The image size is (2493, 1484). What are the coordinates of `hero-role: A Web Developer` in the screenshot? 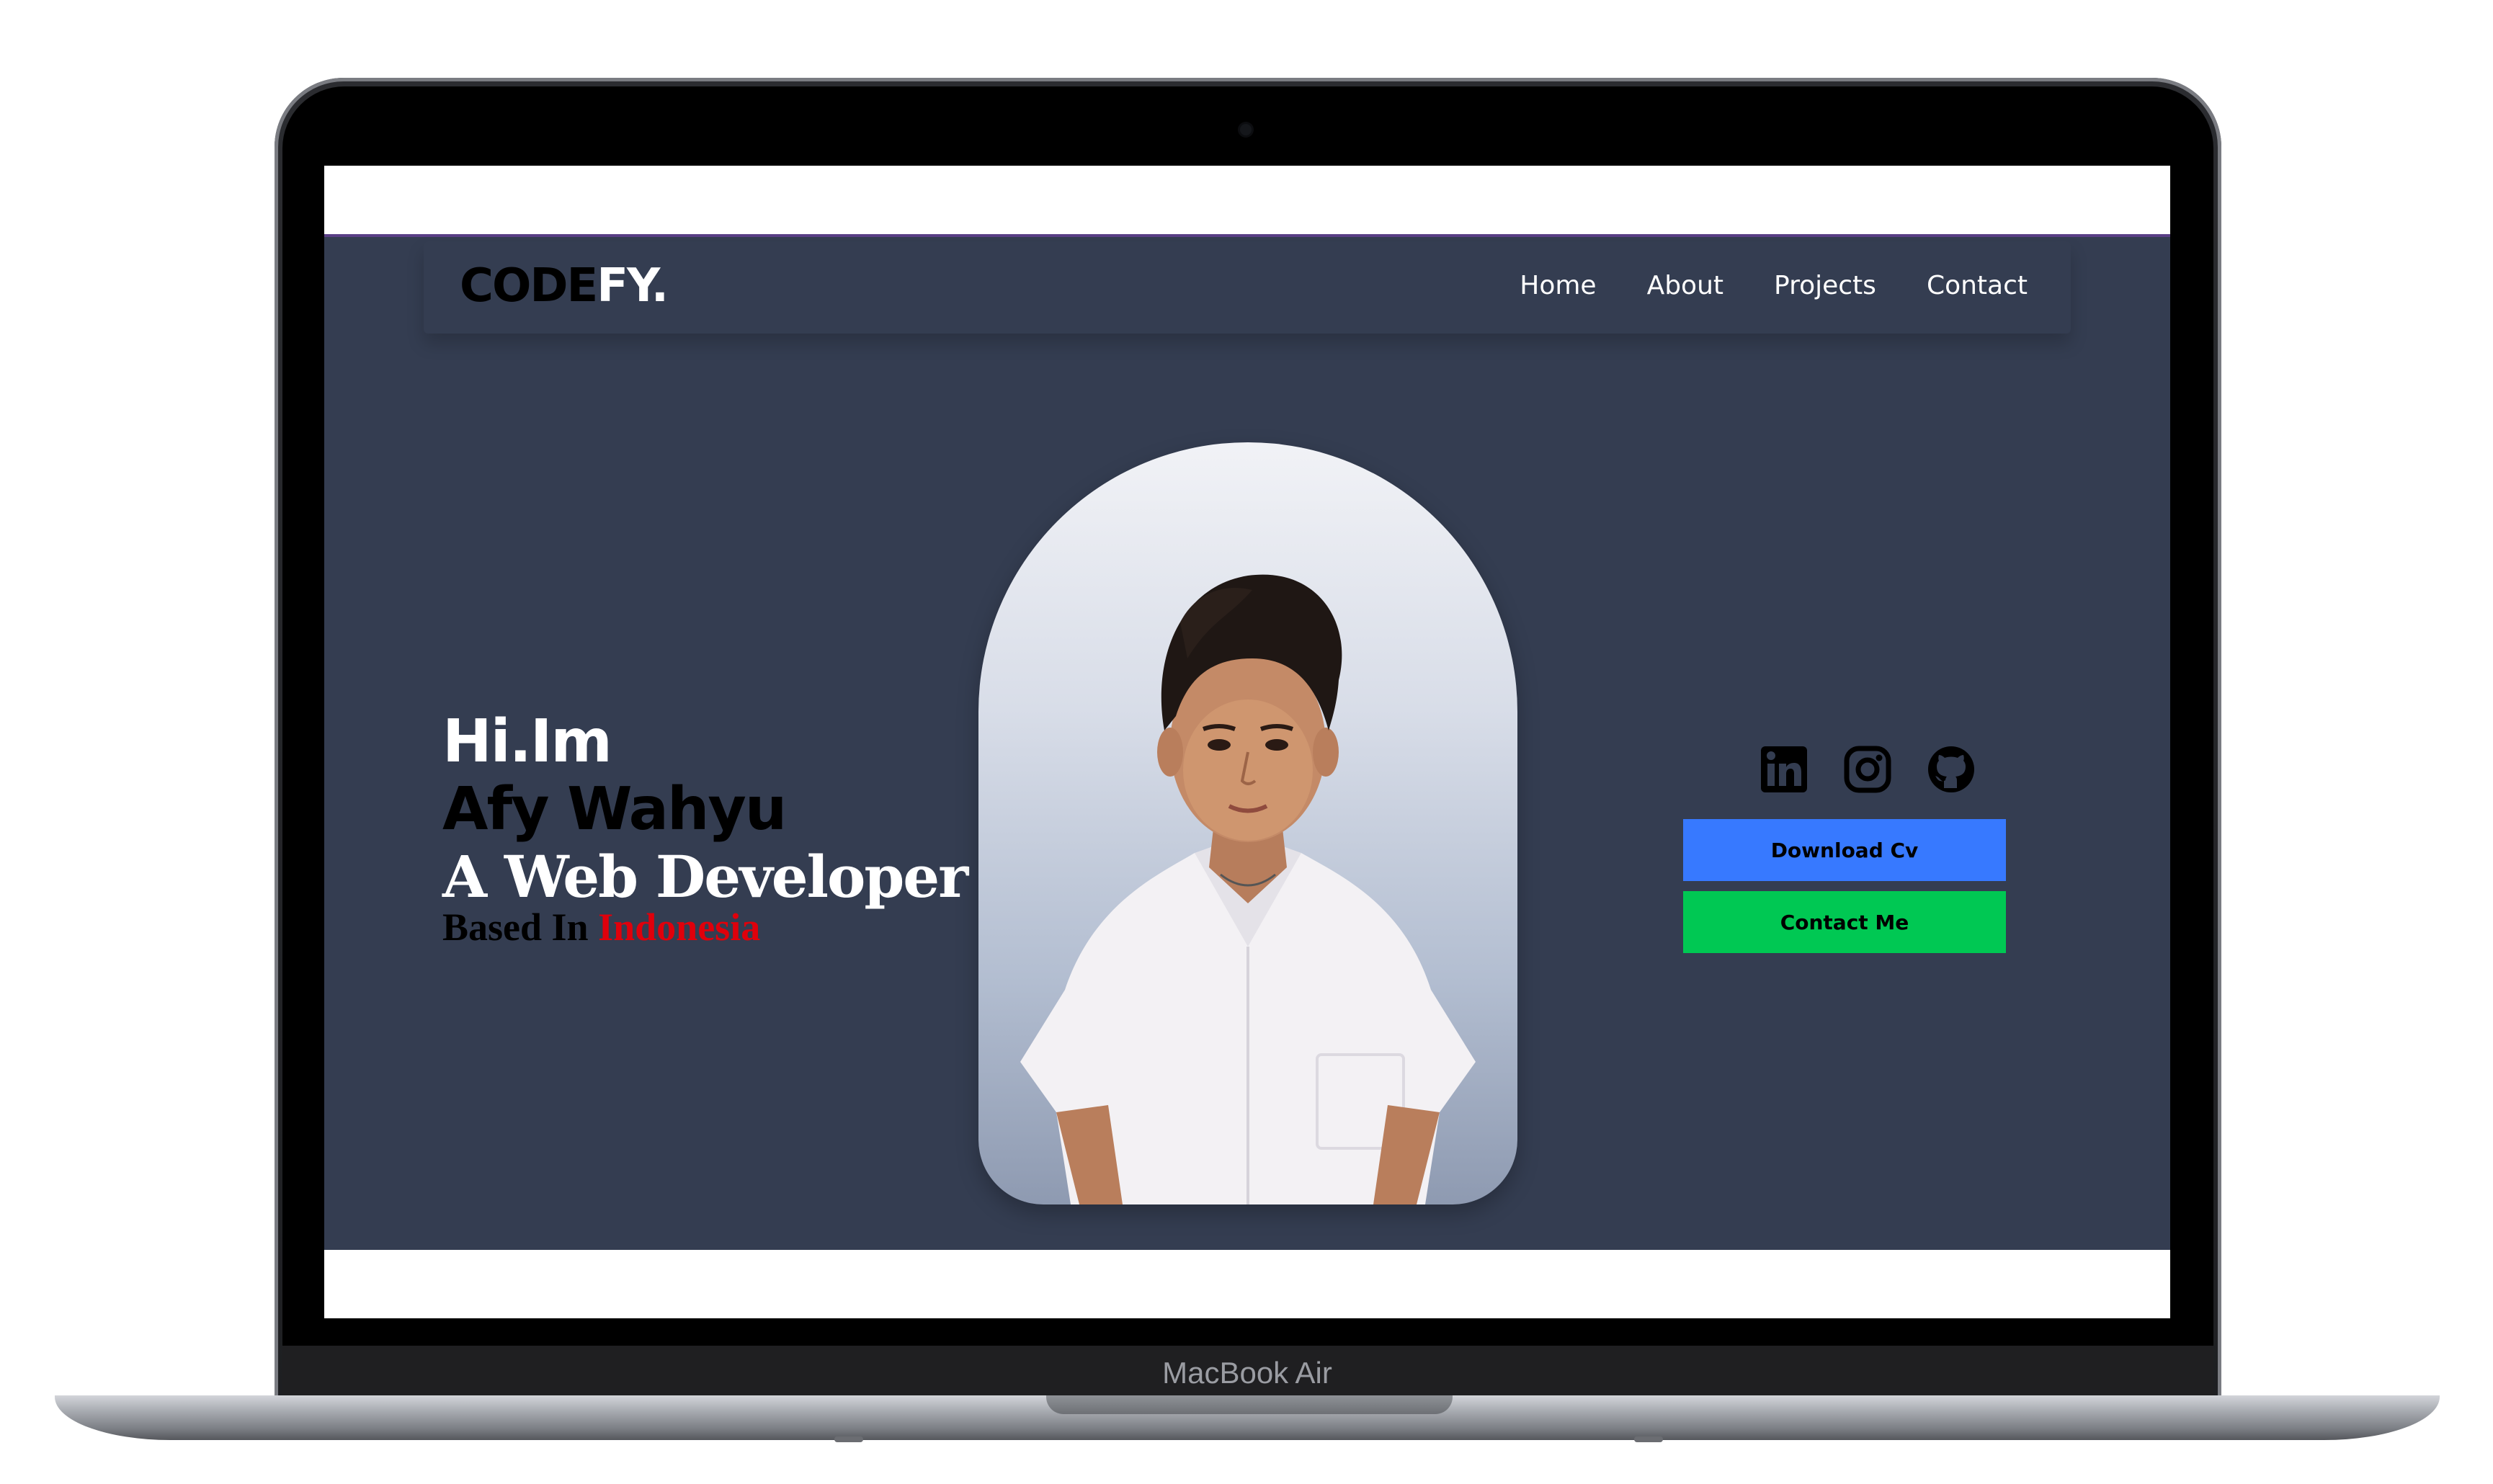 It's located at (705, 877).